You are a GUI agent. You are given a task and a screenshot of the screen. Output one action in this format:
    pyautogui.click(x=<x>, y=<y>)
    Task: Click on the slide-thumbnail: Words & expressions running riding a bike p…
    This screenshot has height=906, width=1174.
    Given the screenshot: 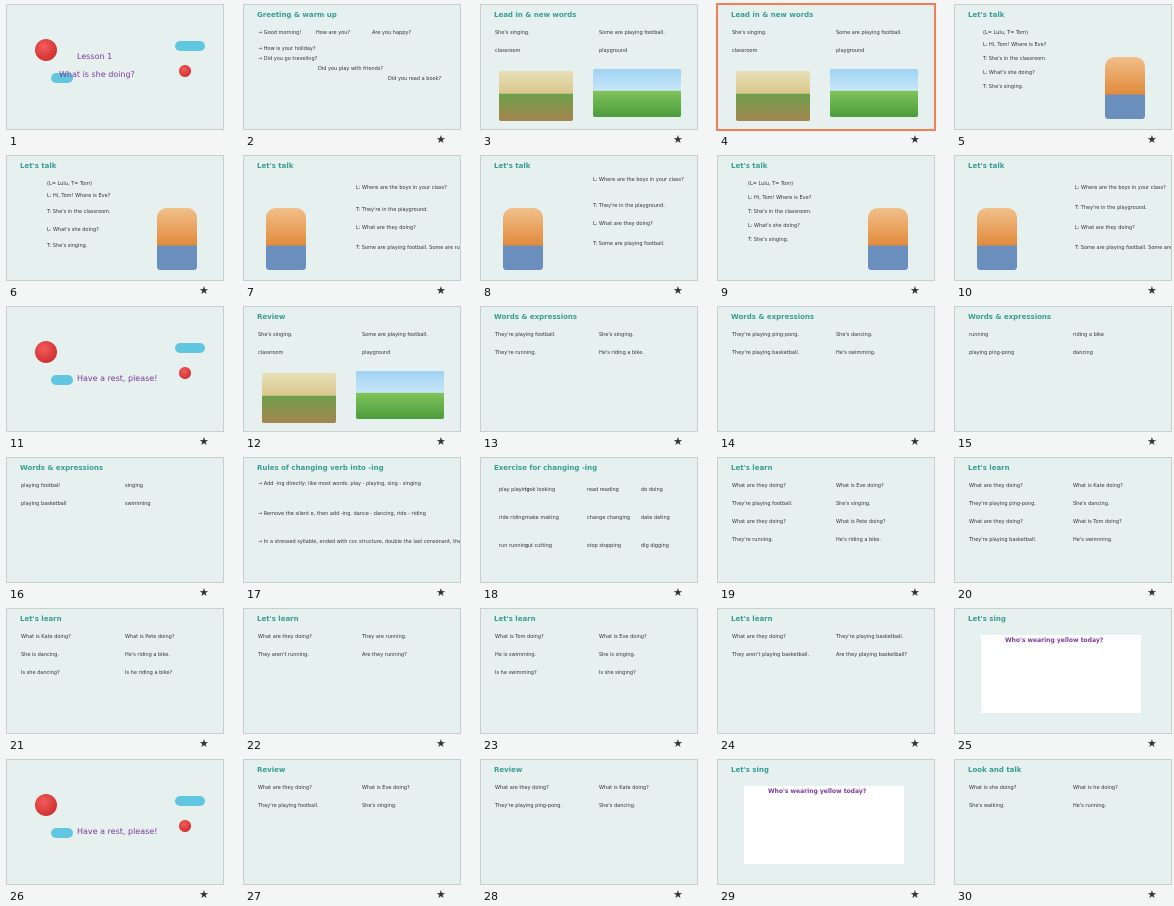 What is the action you would take?
    pyautogui.click(x=1063, y=369)
    